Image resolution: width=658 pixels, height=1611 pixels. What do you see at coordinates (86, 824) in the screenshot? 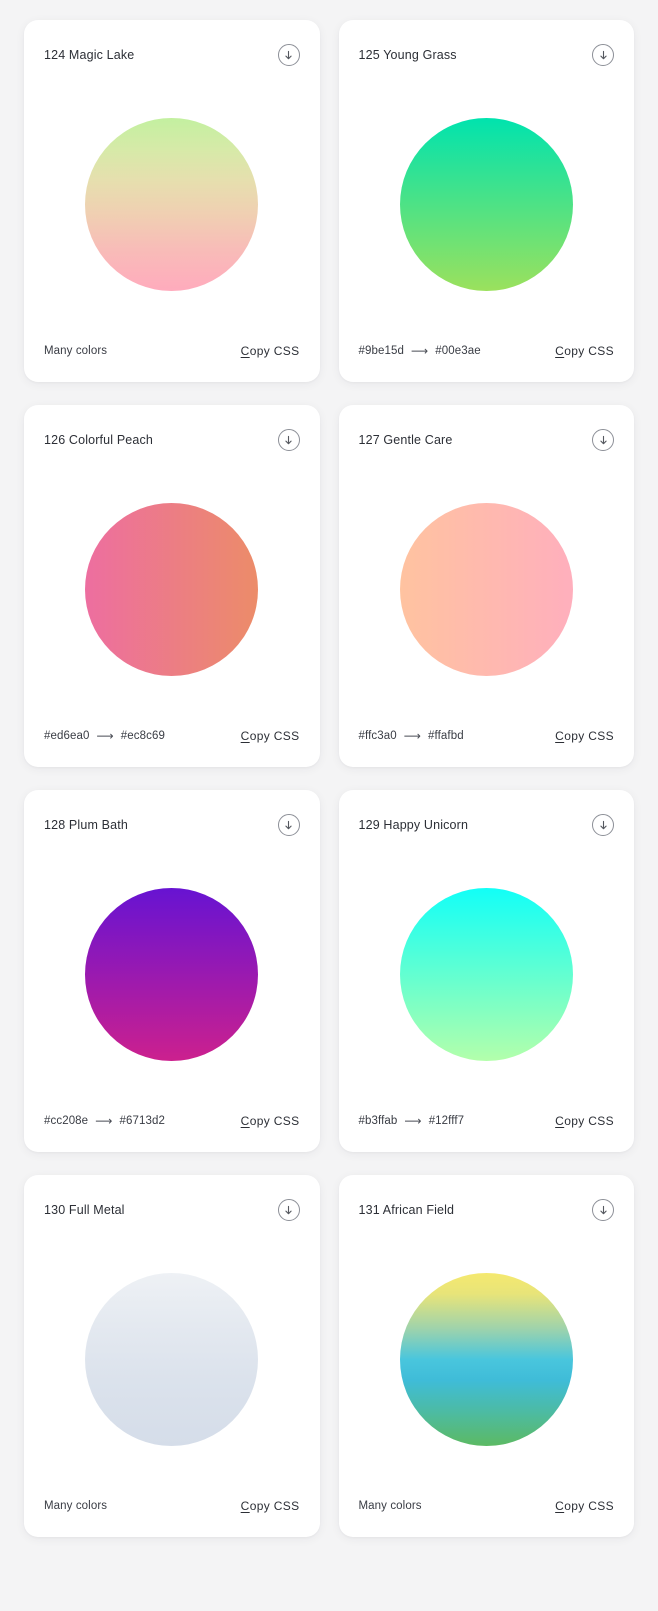
I see `card-title: 128 Plum Bath` at bounding box center [86, 824].